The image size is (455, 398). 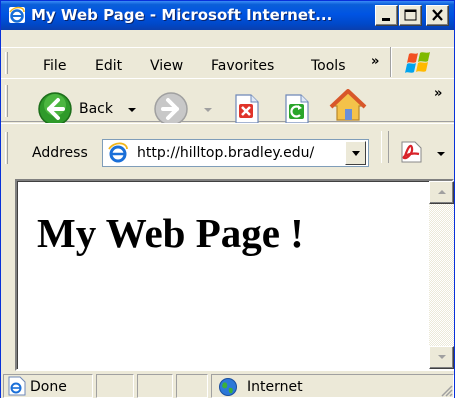 What do you see at coordinates (417, 62) in the screenshot?
I see `windows-logo-icon` at bounding box center [417, 62].